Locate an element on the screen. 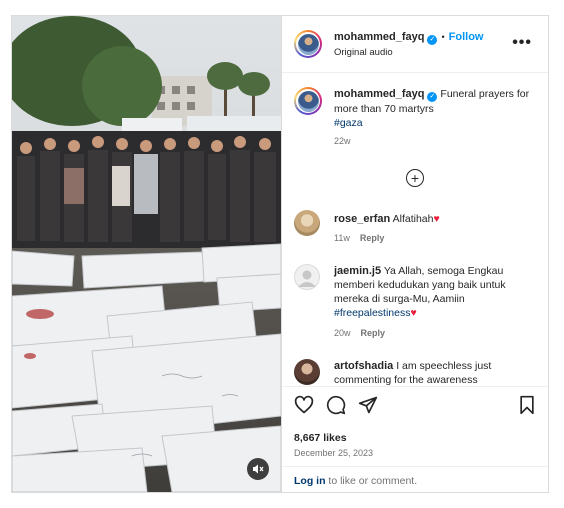  caption-username: mohammed_fayq is located at coordinates (379, 94).